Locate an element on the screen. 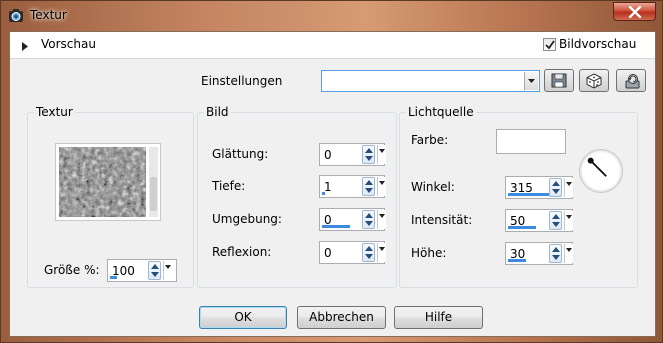 Image resolution: width=663 pixels, height=343 pixels. save-preset-icon is located at coordinates (559, 80).